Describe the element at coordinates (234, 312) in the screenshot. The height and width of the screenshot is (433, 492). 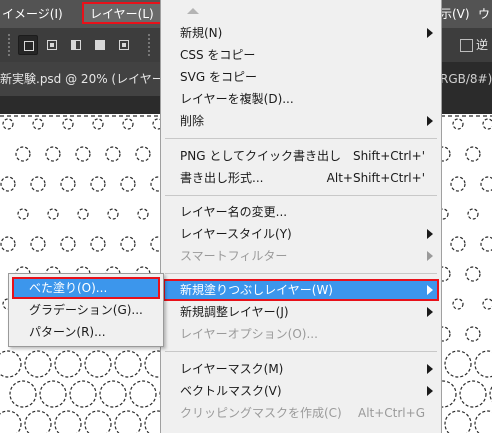
I see `menu-item-new-adjustment-layer-label: 新規調整レイヤー(J)` at that location.